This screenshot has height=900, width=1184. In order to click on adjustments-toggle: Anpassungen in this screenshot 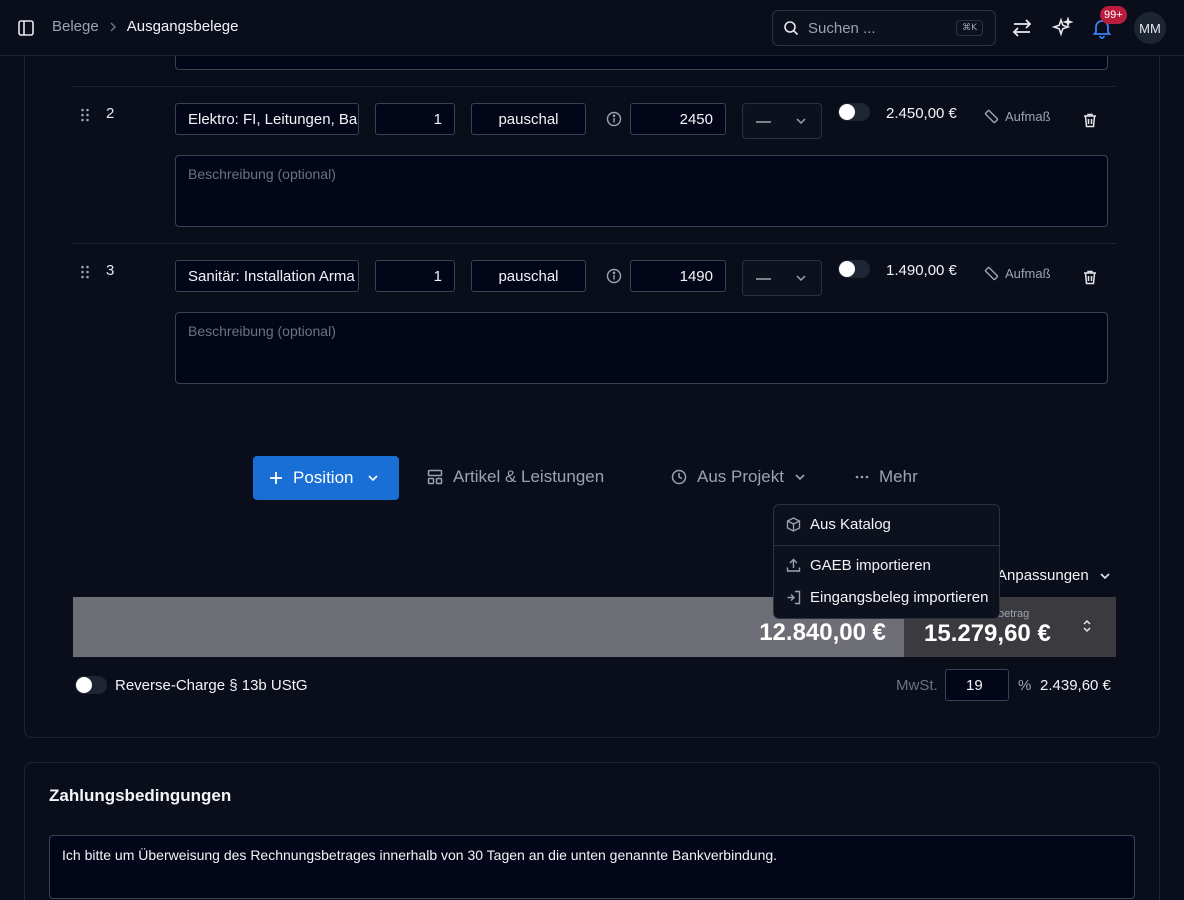, I will do `click(1054, 575)`.